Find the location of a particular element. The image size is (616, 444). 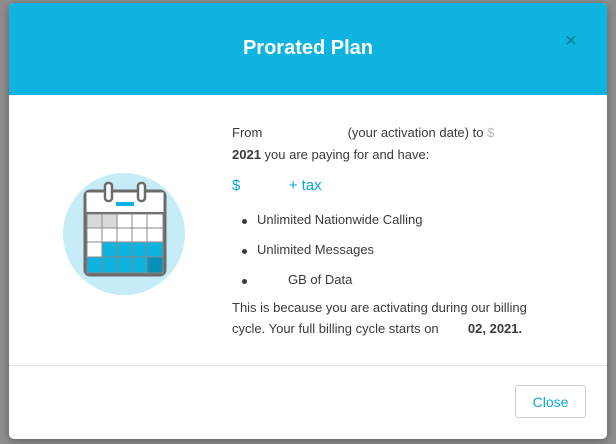

calendar-icon is located at coordinates (124, 234).